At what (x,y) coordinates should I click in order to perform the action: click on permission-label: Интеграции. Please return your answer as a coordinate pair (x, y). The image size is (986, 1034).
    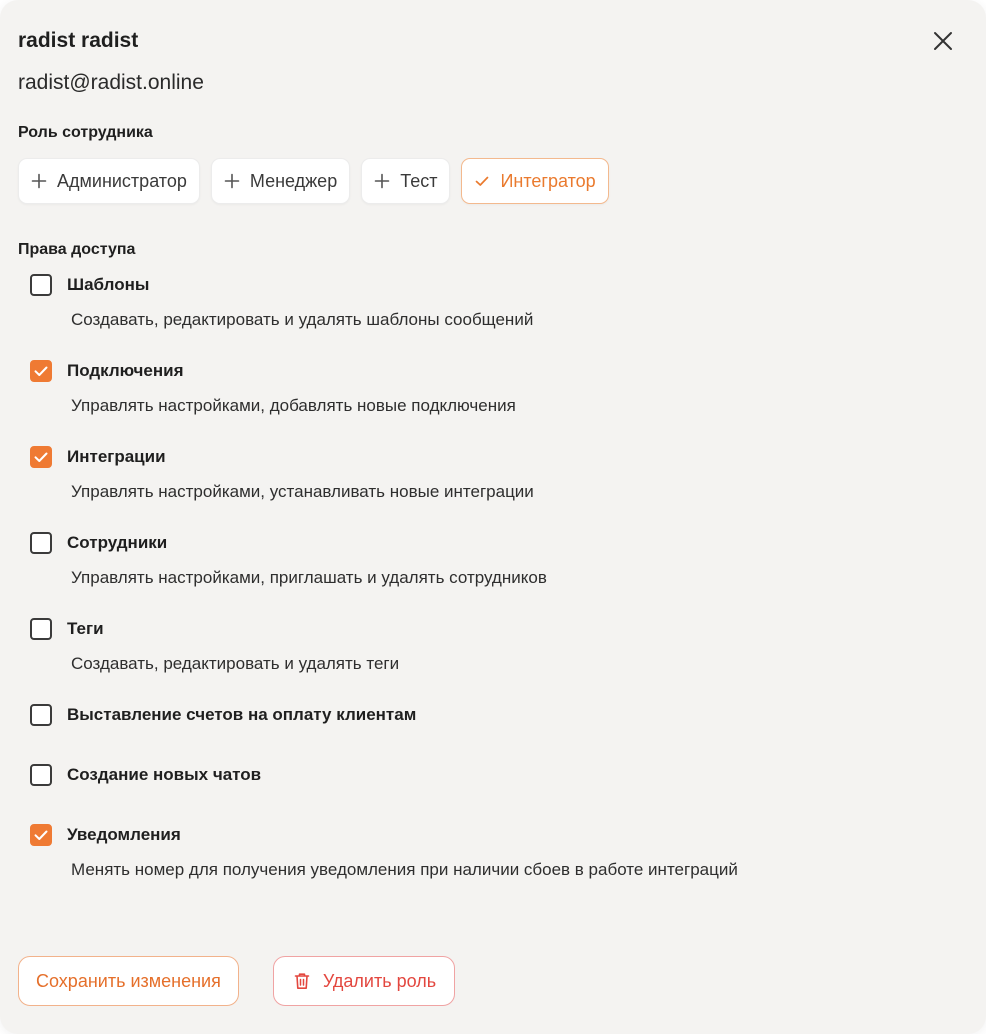
    Looking at the image, I should click on (116, 456).